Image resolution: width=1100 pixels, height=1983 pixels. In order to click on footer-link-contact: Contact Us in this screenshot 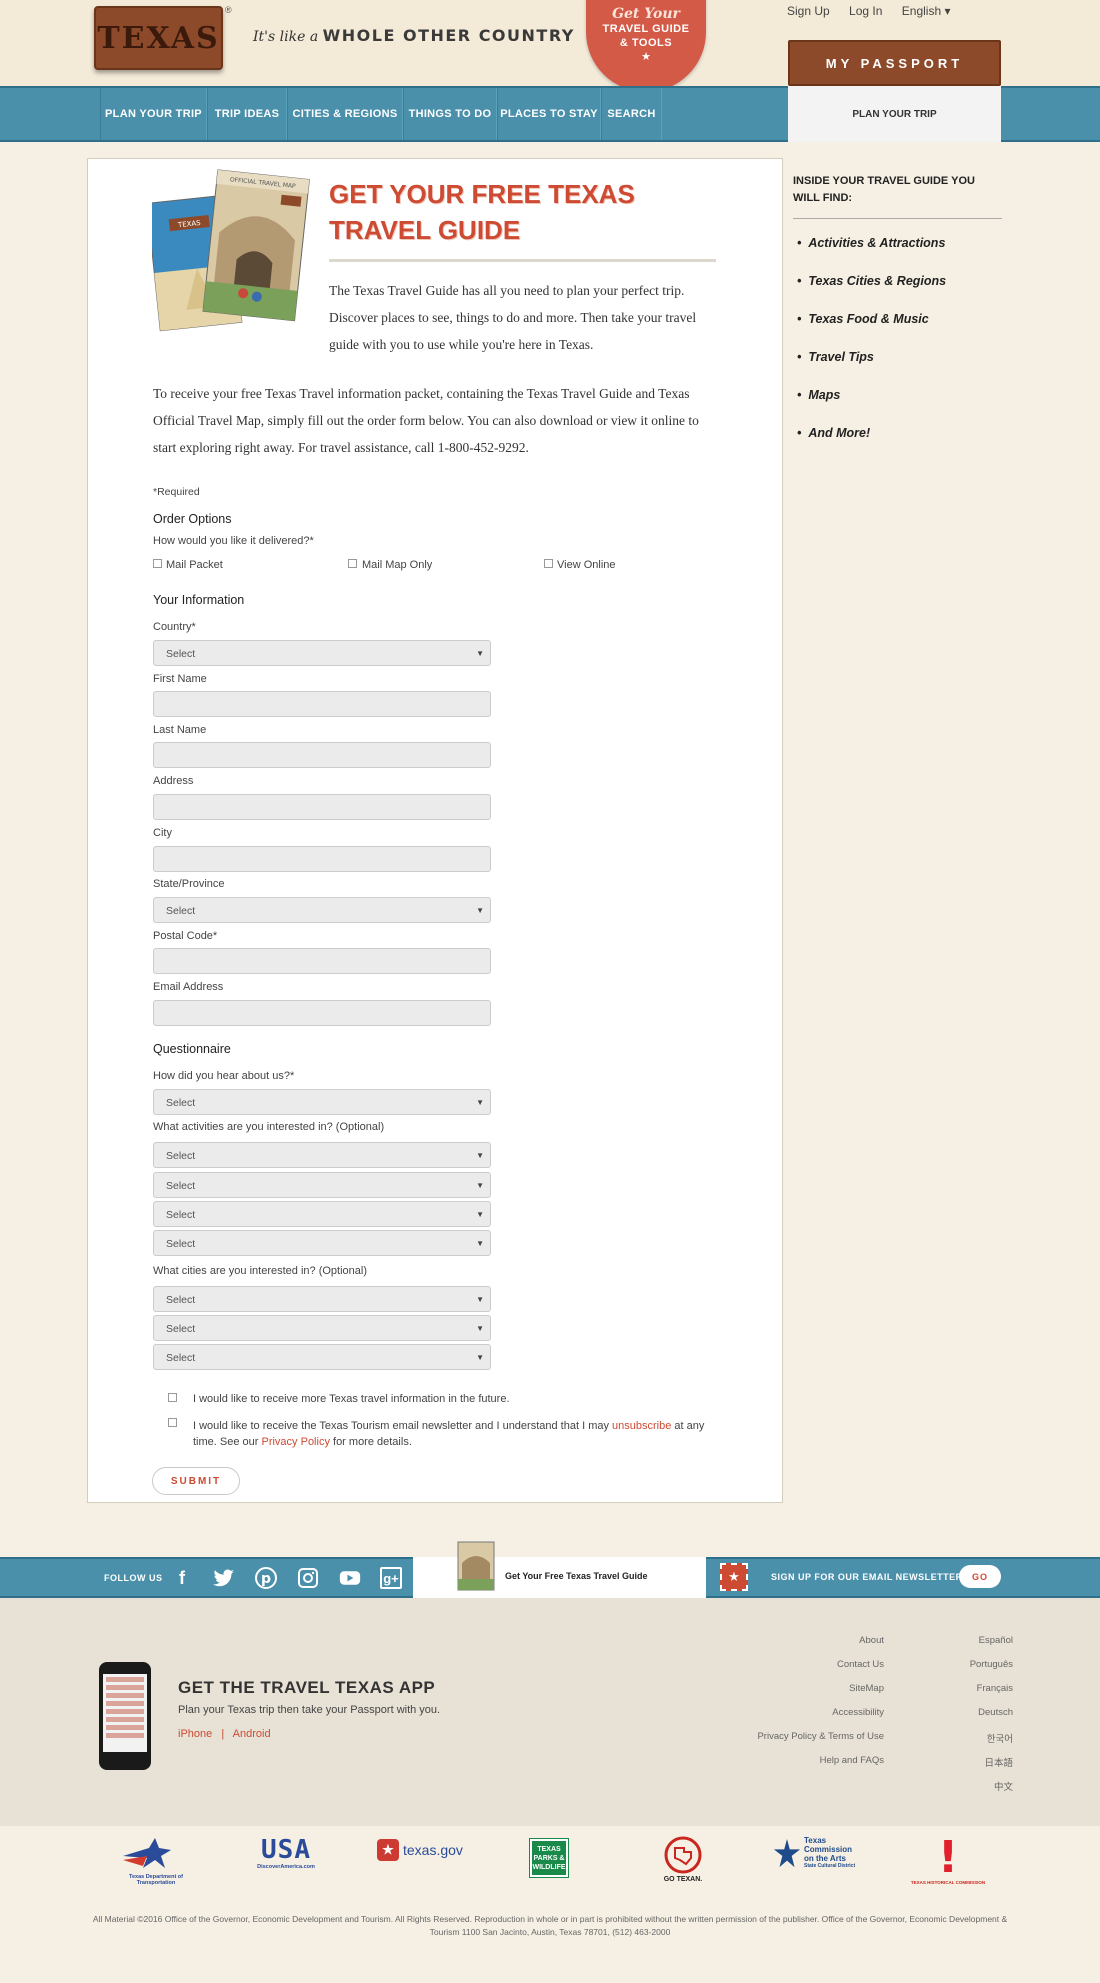, I will do `click(792, 1664)`.